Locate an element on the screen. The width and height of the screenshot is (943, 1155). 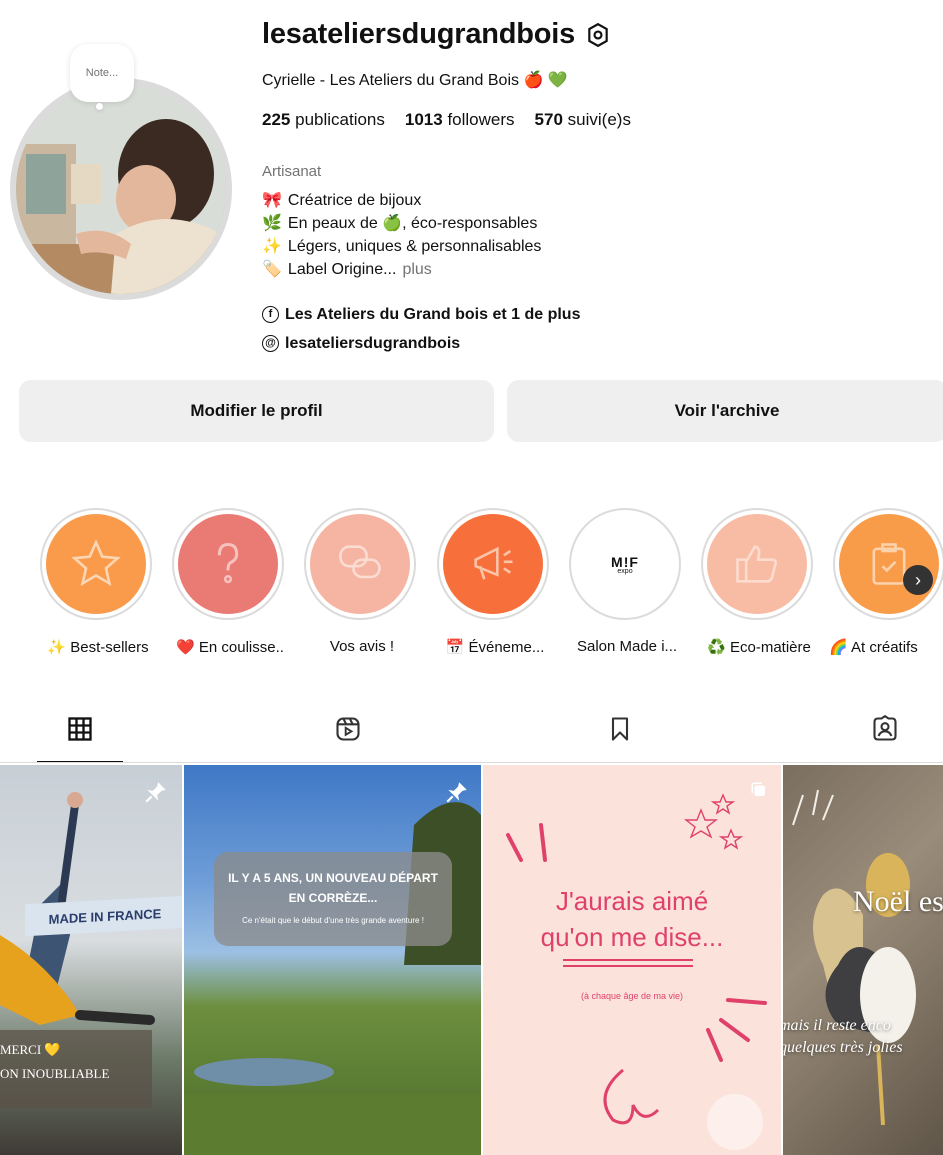
bio-emoji-icon: ✨ is located at coordinates (272, 246).